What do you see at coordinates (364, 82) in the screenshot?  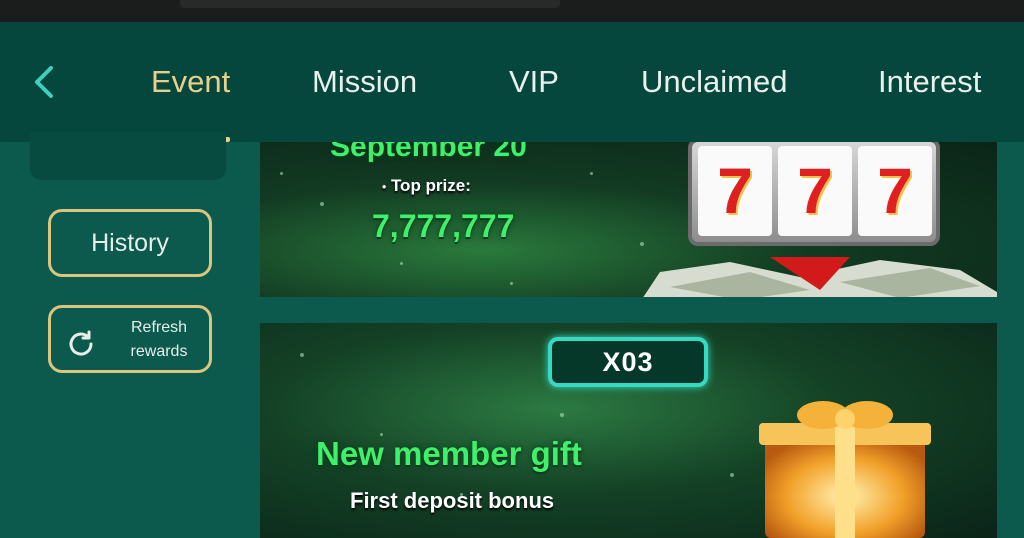 I see `tab-mission: Mission` at bounding box center [364, 82].